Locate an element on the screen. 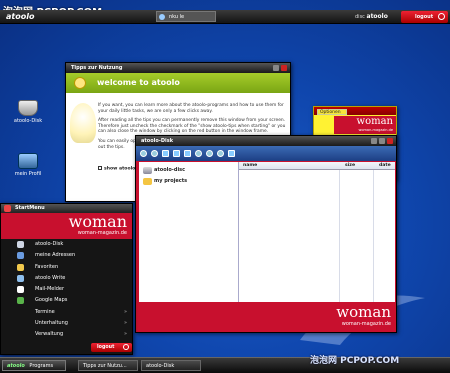  logout-button-top: logout is located at coordinates (424, 17).